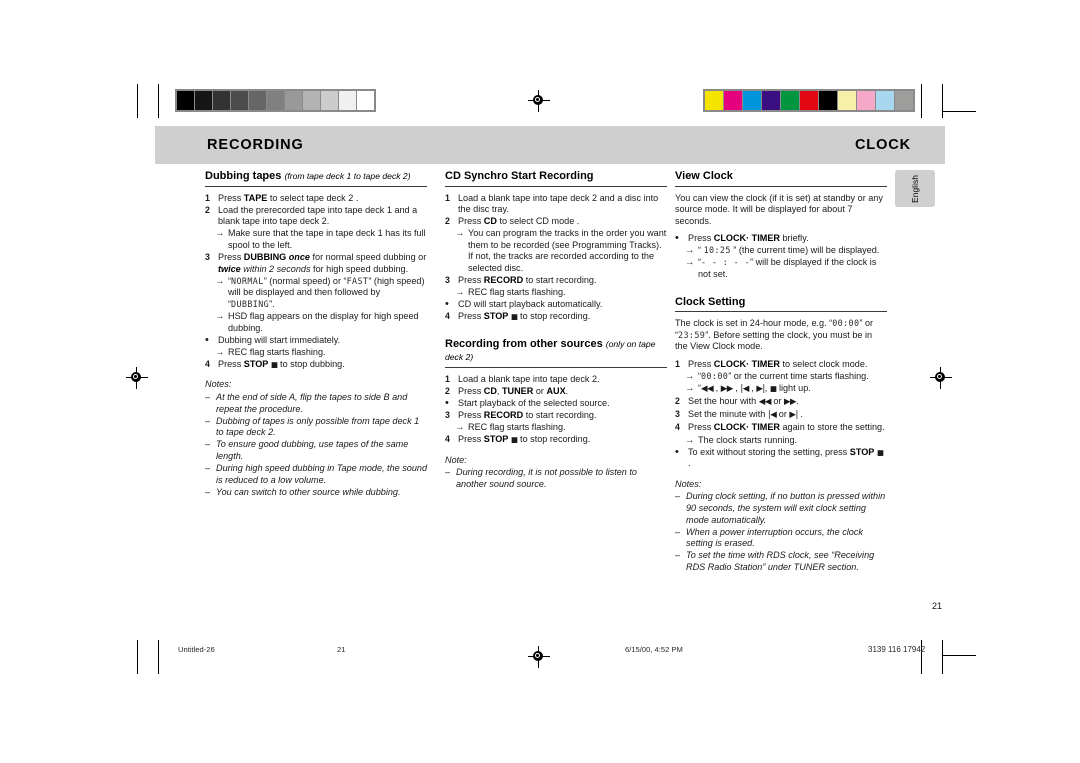  I want to click on text-run: to start recording., so click(560, 280).